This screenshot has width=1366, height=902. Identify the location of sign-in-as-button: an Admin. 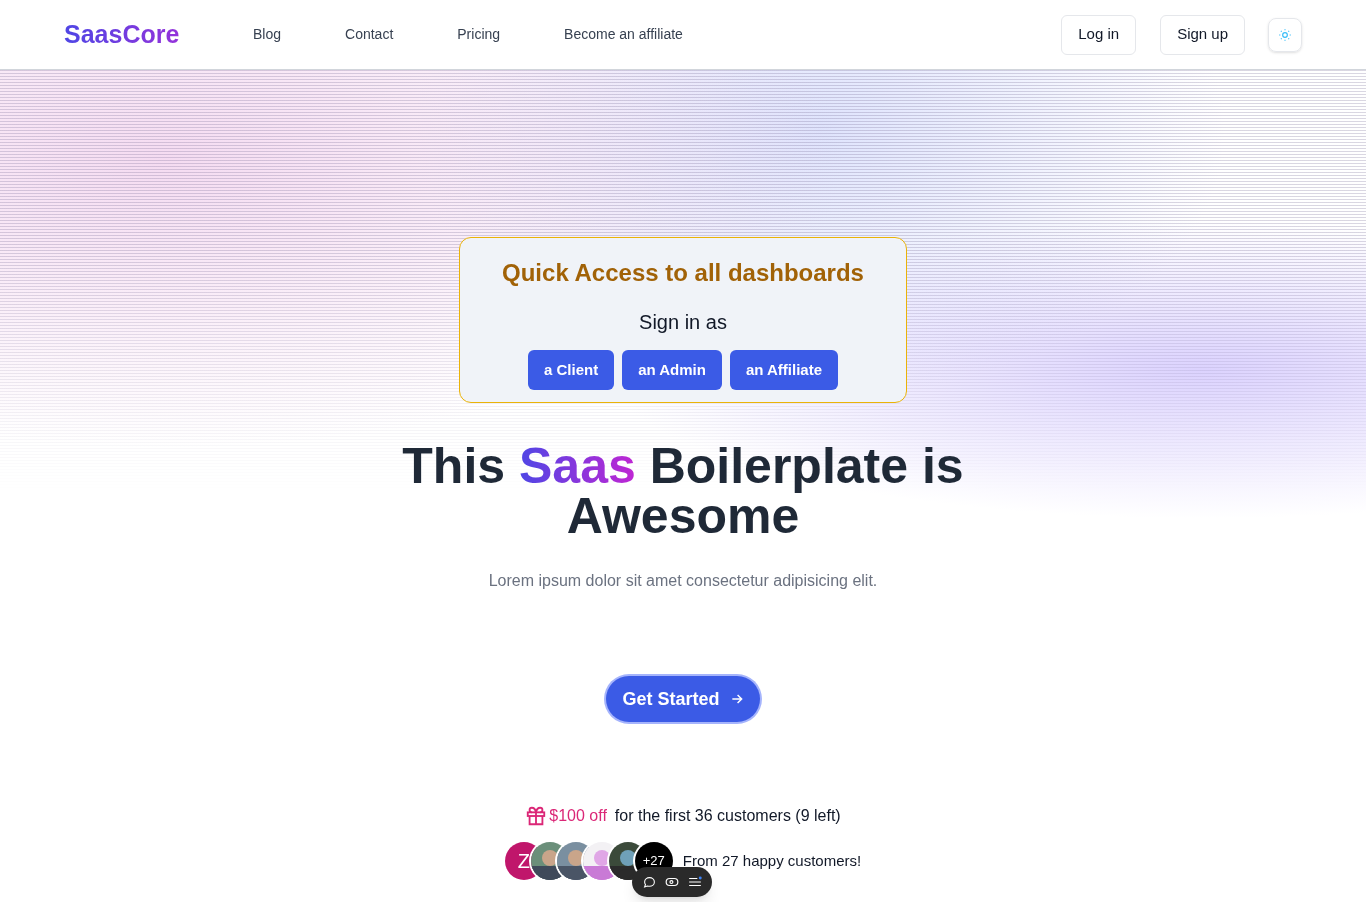
(672, 370).